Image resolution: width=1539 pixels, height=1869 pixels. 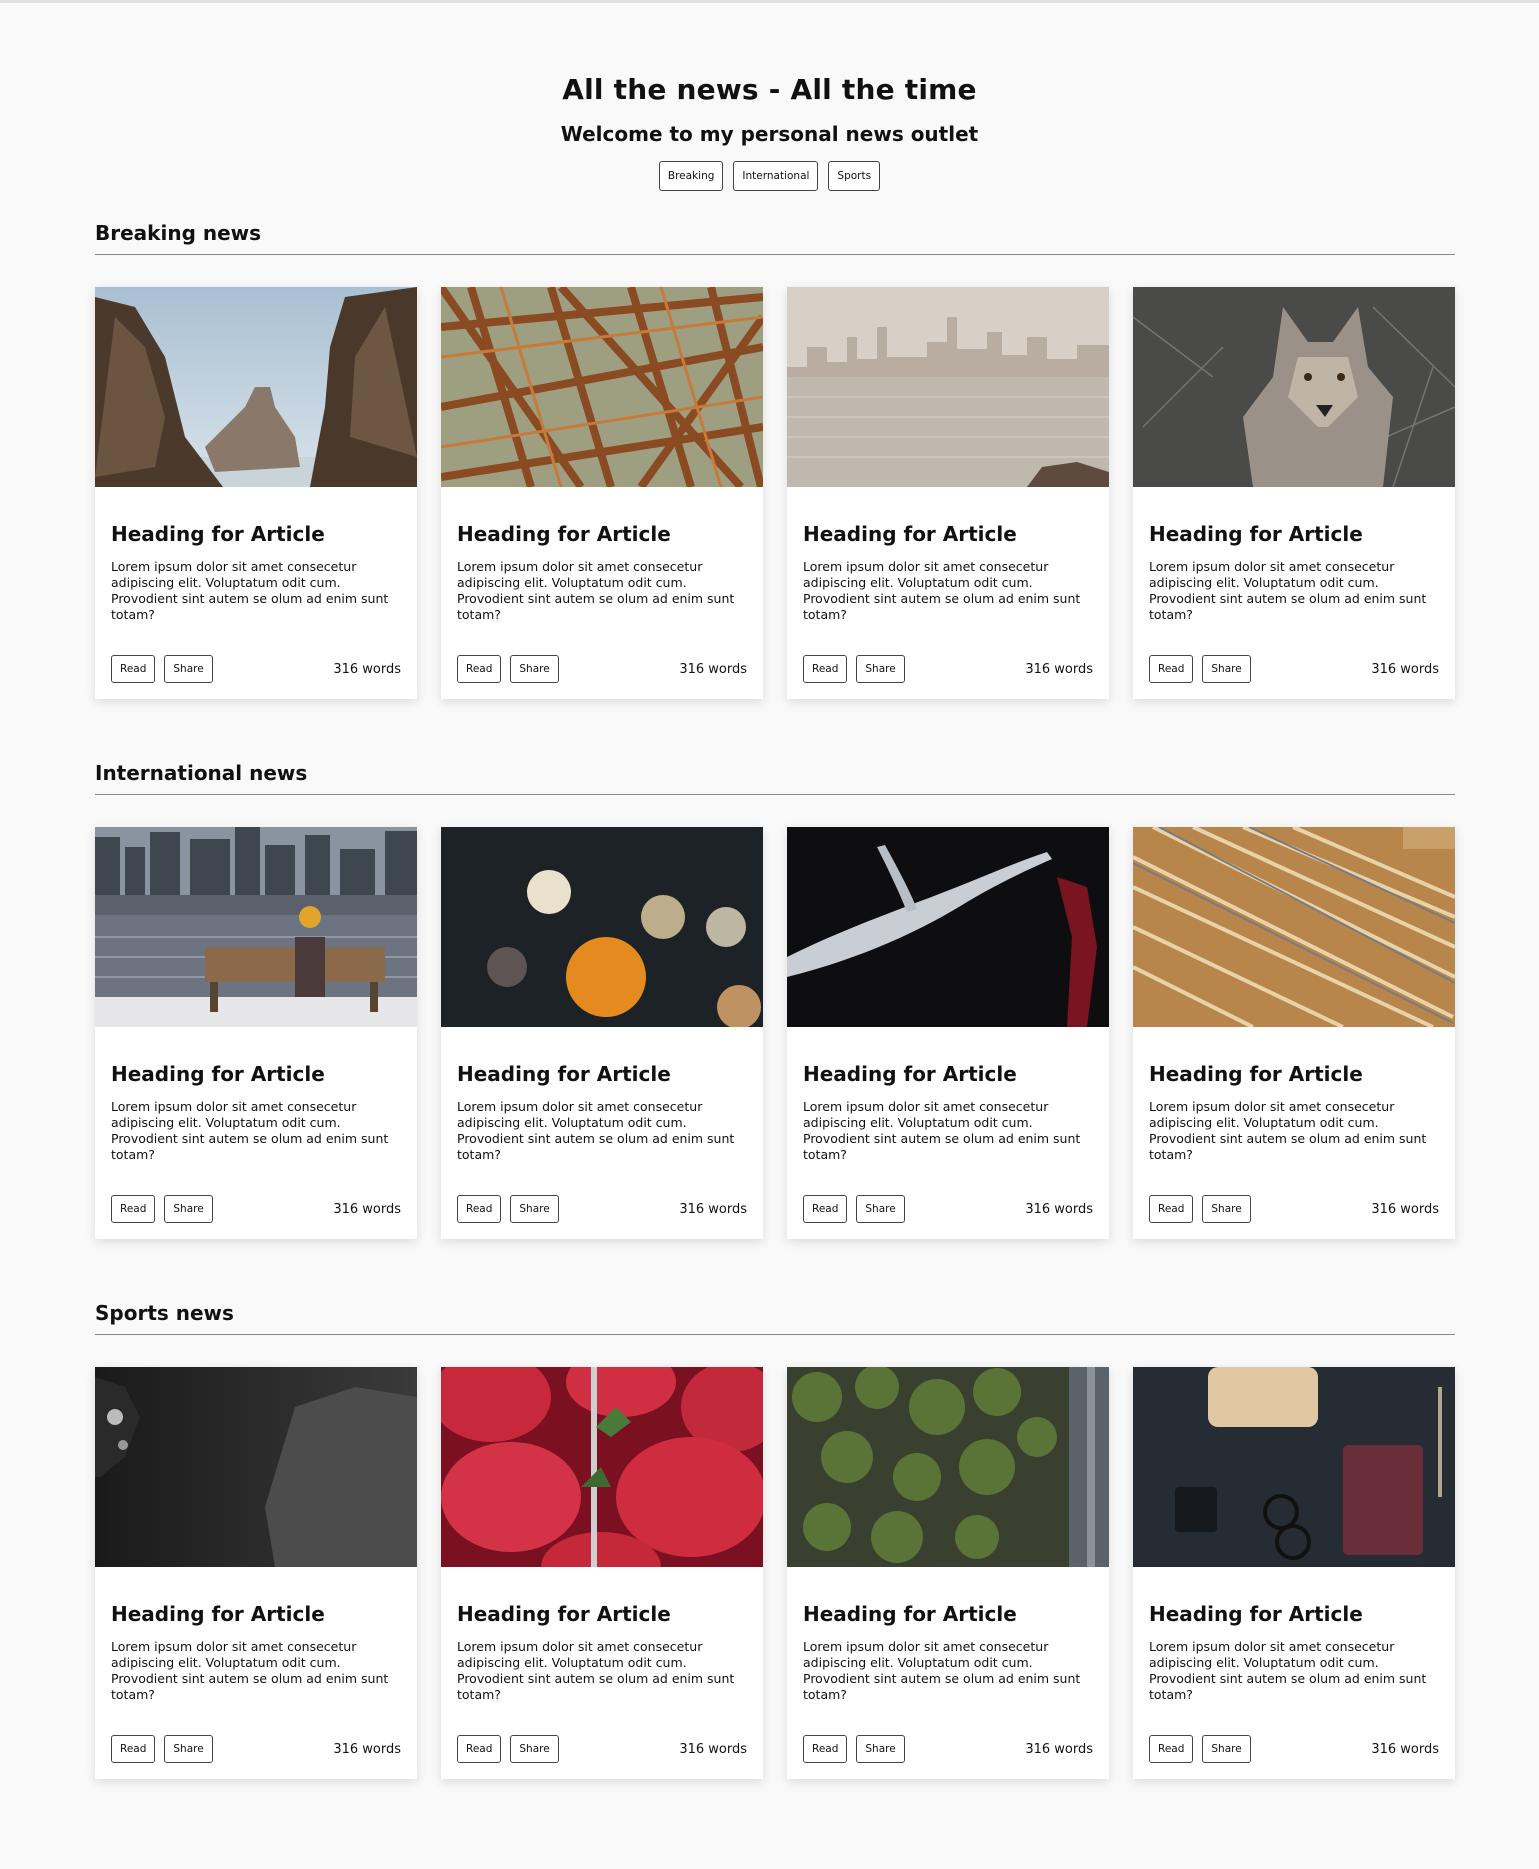 What do you see at coordinates (178, 233) in the screenshot?
I see `section-title: Breaking news` at bounding box center [178, 233].